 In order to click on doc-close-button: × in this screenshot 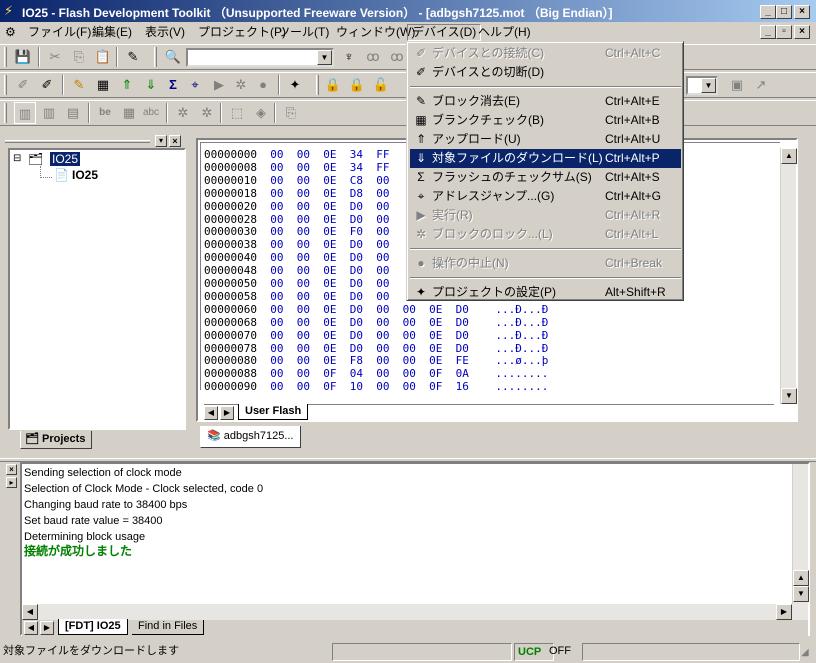, I will do `click(802, 32)`.